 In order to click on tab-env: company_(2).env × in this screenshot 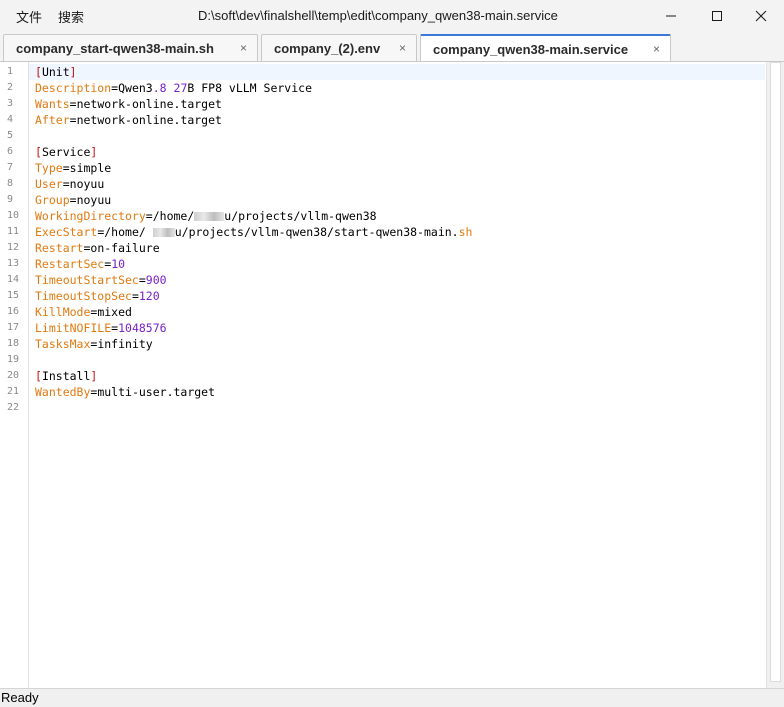, I will do `click(339, 48)`.